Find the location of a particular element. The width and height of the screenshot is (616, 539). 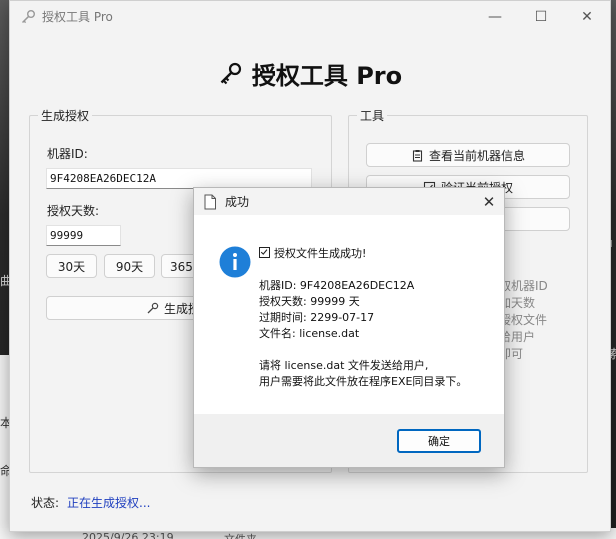

filename-line: 文件名: license.dat is located at coordinates (309, 333).